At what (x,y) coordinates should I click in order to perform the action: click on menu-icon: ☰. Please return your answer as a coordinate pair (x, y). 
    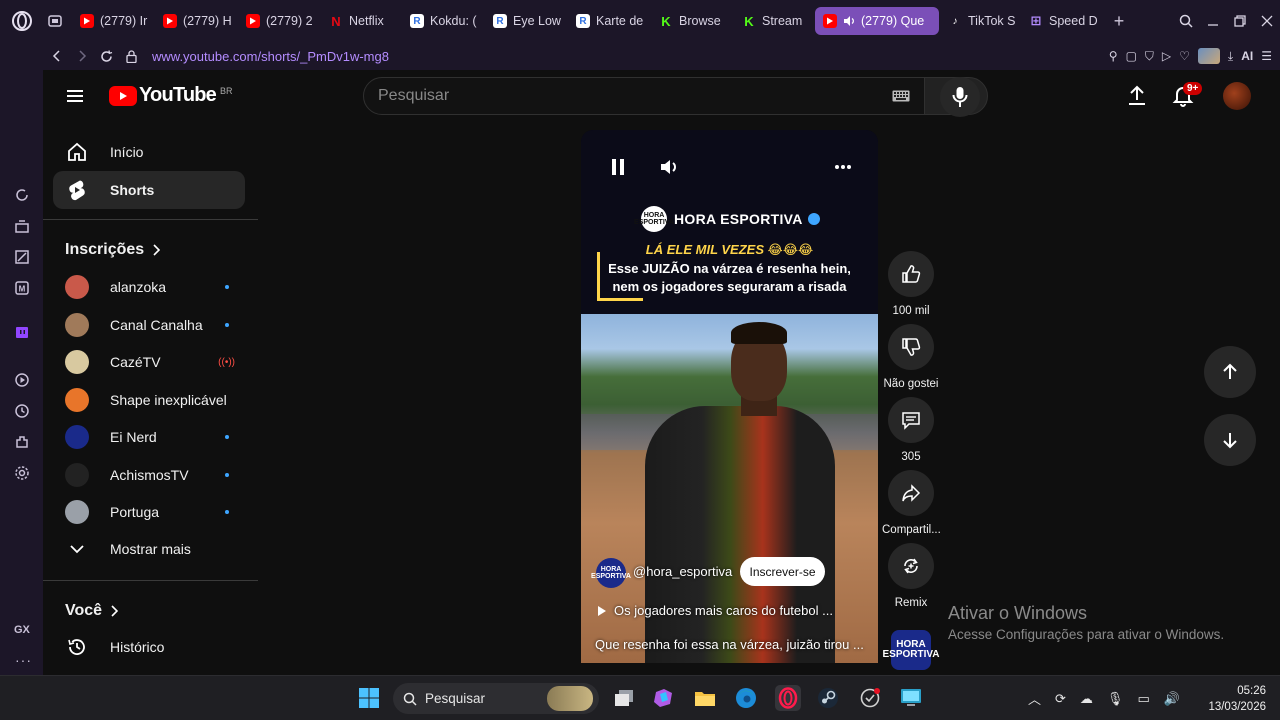
    Looking at the image, I should click on (1266, 56).